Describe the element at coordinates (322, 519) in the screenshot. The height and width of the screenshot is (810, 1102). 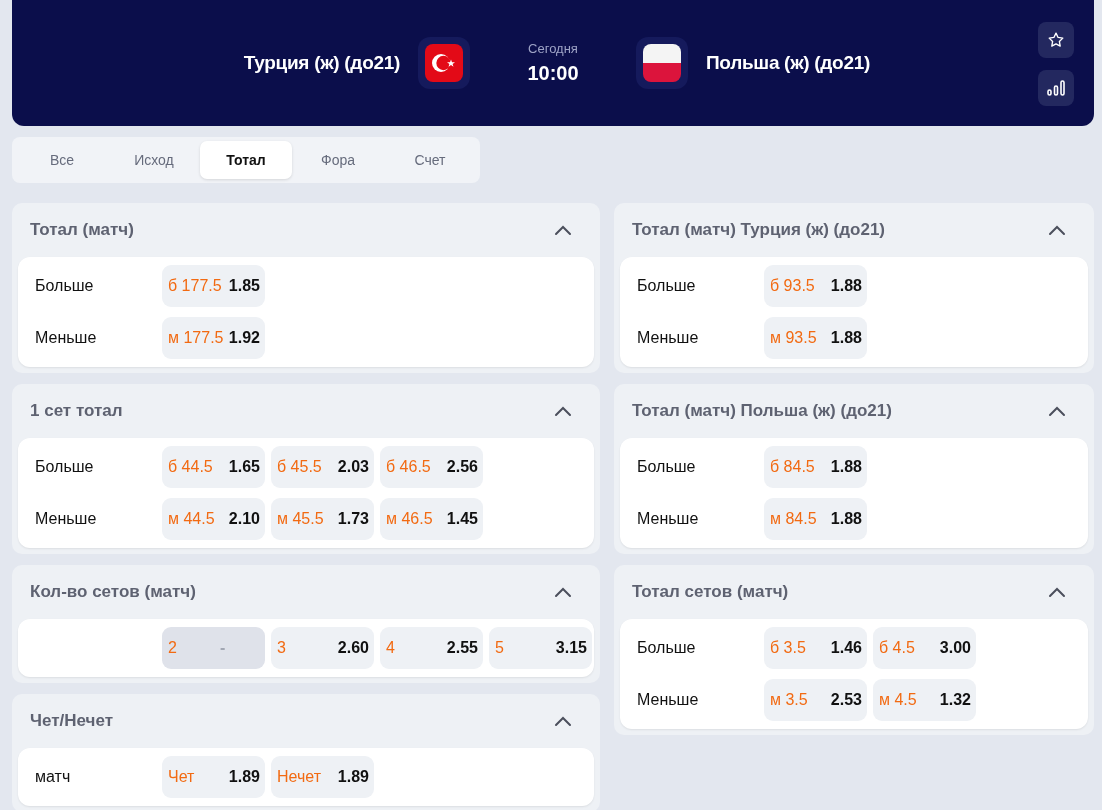
I see `odds-button: м 45.5 1.73` at that location.